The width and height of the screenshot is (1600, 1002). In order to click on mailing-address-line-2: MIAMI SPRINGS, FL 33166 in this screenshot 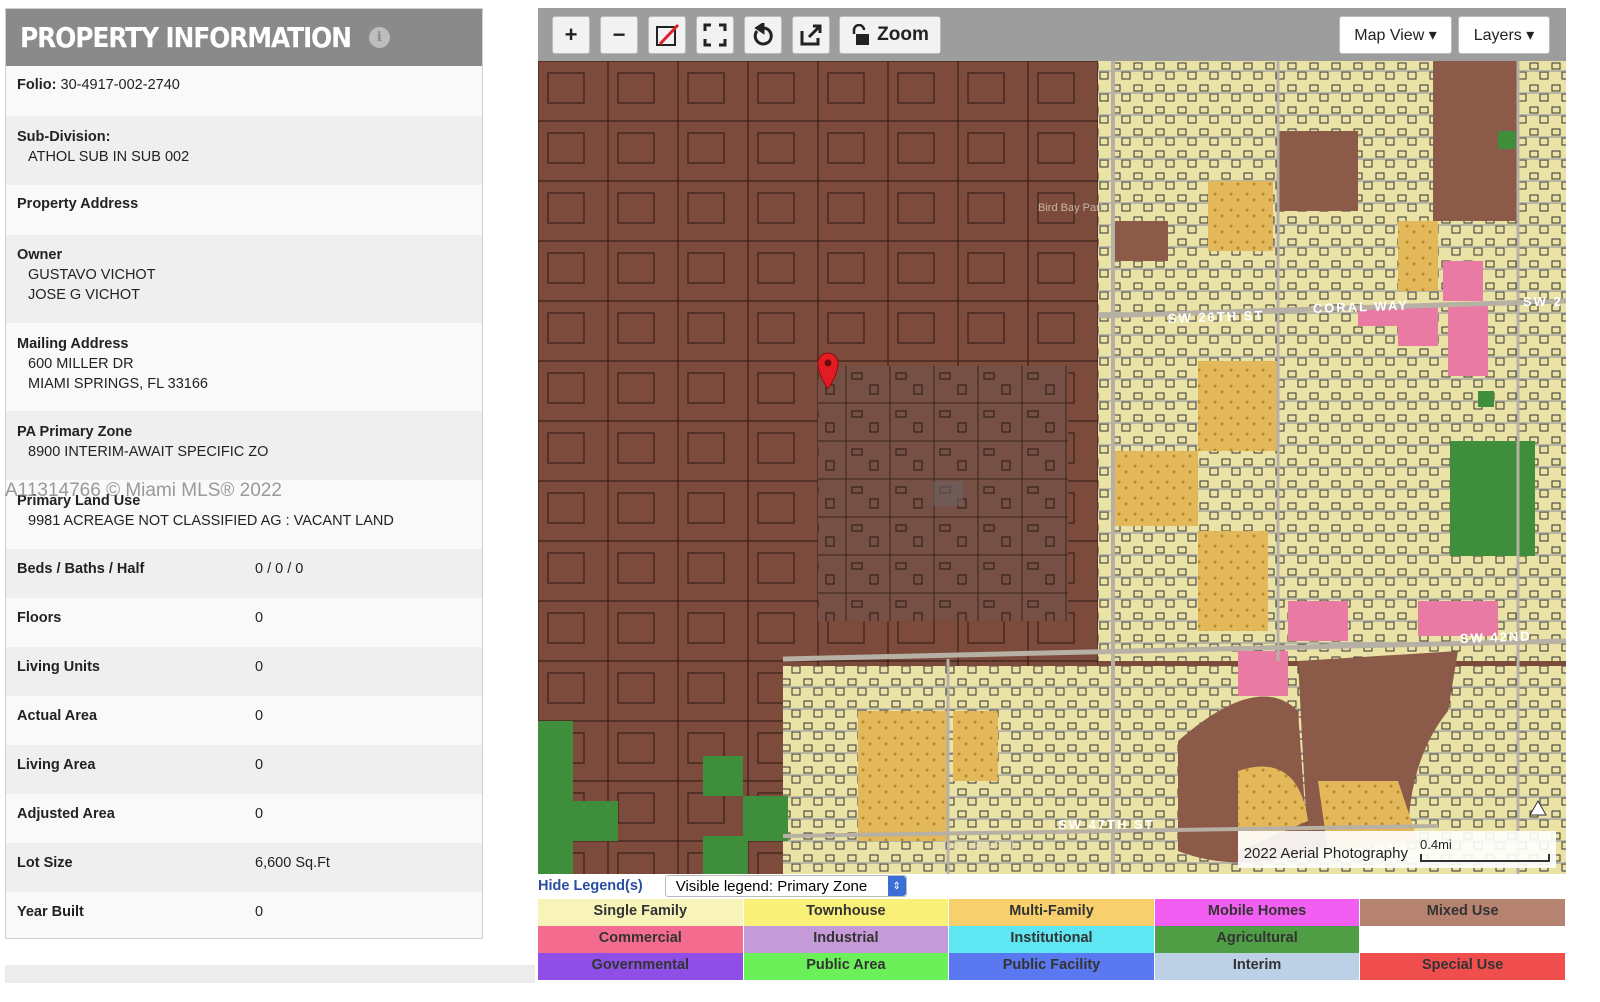, I will do `click(118, 384)`.